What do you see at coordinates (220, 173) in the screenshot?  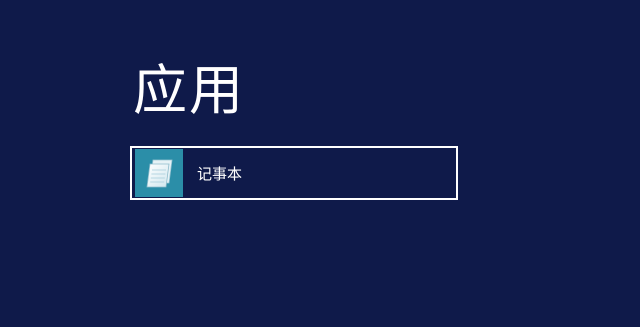 I see `app-label: 记事本` at bounding box center [220, 173].